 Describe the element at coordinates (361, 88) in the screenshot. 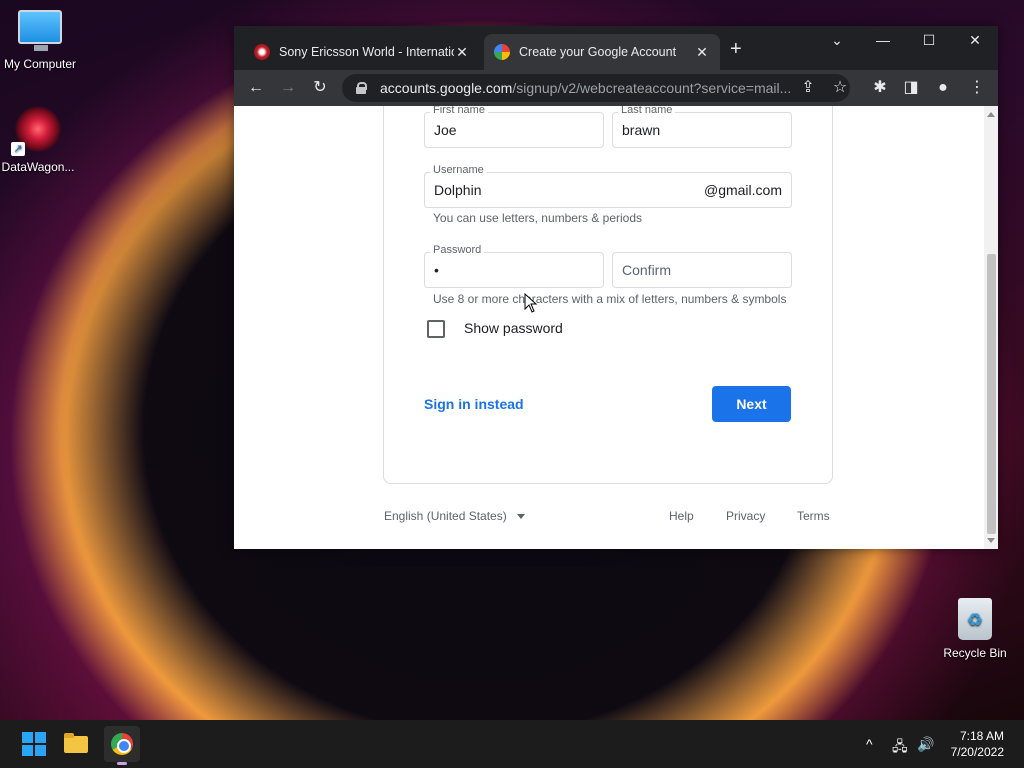

I see `lock-icon` at that location.